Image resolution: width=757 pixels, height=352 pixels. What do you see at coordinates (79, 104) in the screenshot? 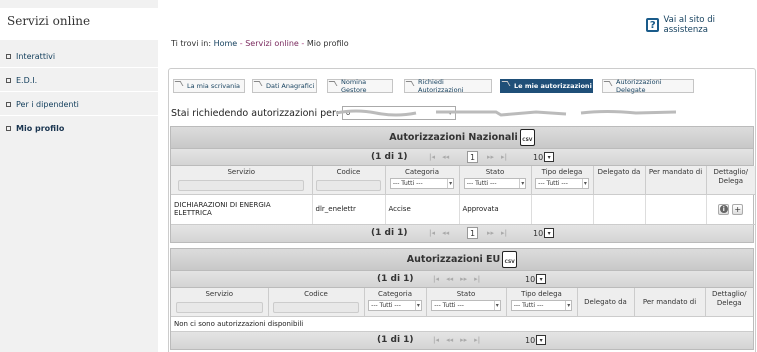
I see `sidebar-item-dipendenti: Per i dipendenti` at bounding box center [79, 104].